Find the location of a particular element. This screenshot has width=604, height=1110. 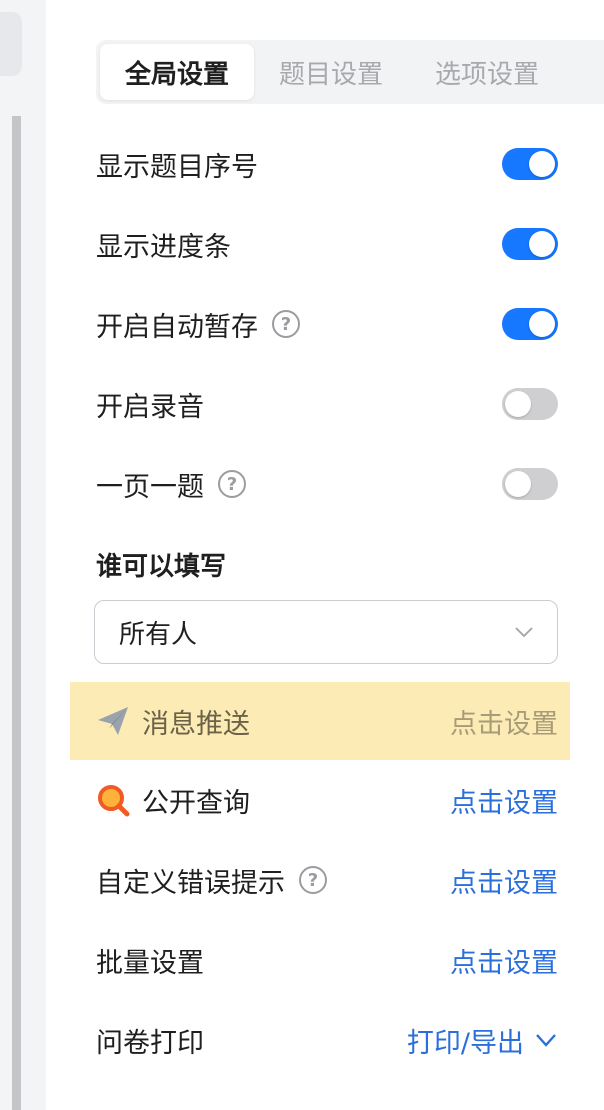

setting-label: 显示进度条 is located at coordinates (163, 247).